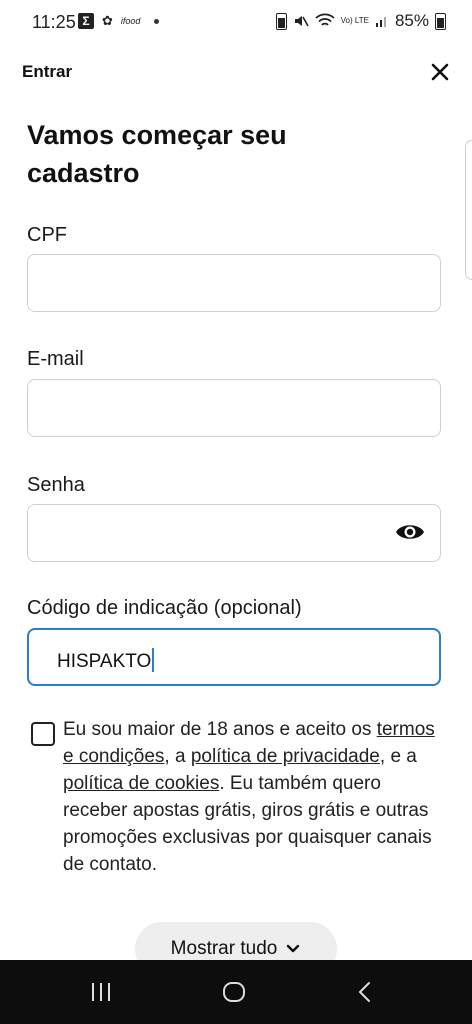 This screenshot has height=1024, width=472. Describe the element at coordinates (234, 657) in the screenshot. I see `referral-code-field: HISPAKTO` at that location.